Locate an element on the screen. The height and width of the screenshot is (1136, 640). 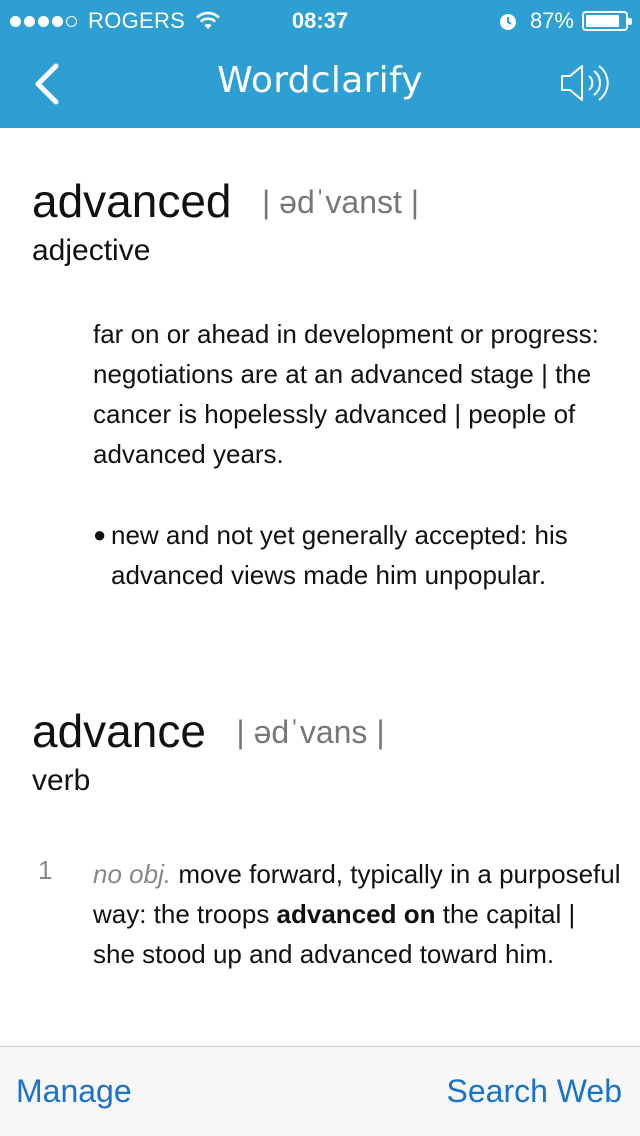
navigation-bar: Wordclarify is located at coordinates (320, 84).